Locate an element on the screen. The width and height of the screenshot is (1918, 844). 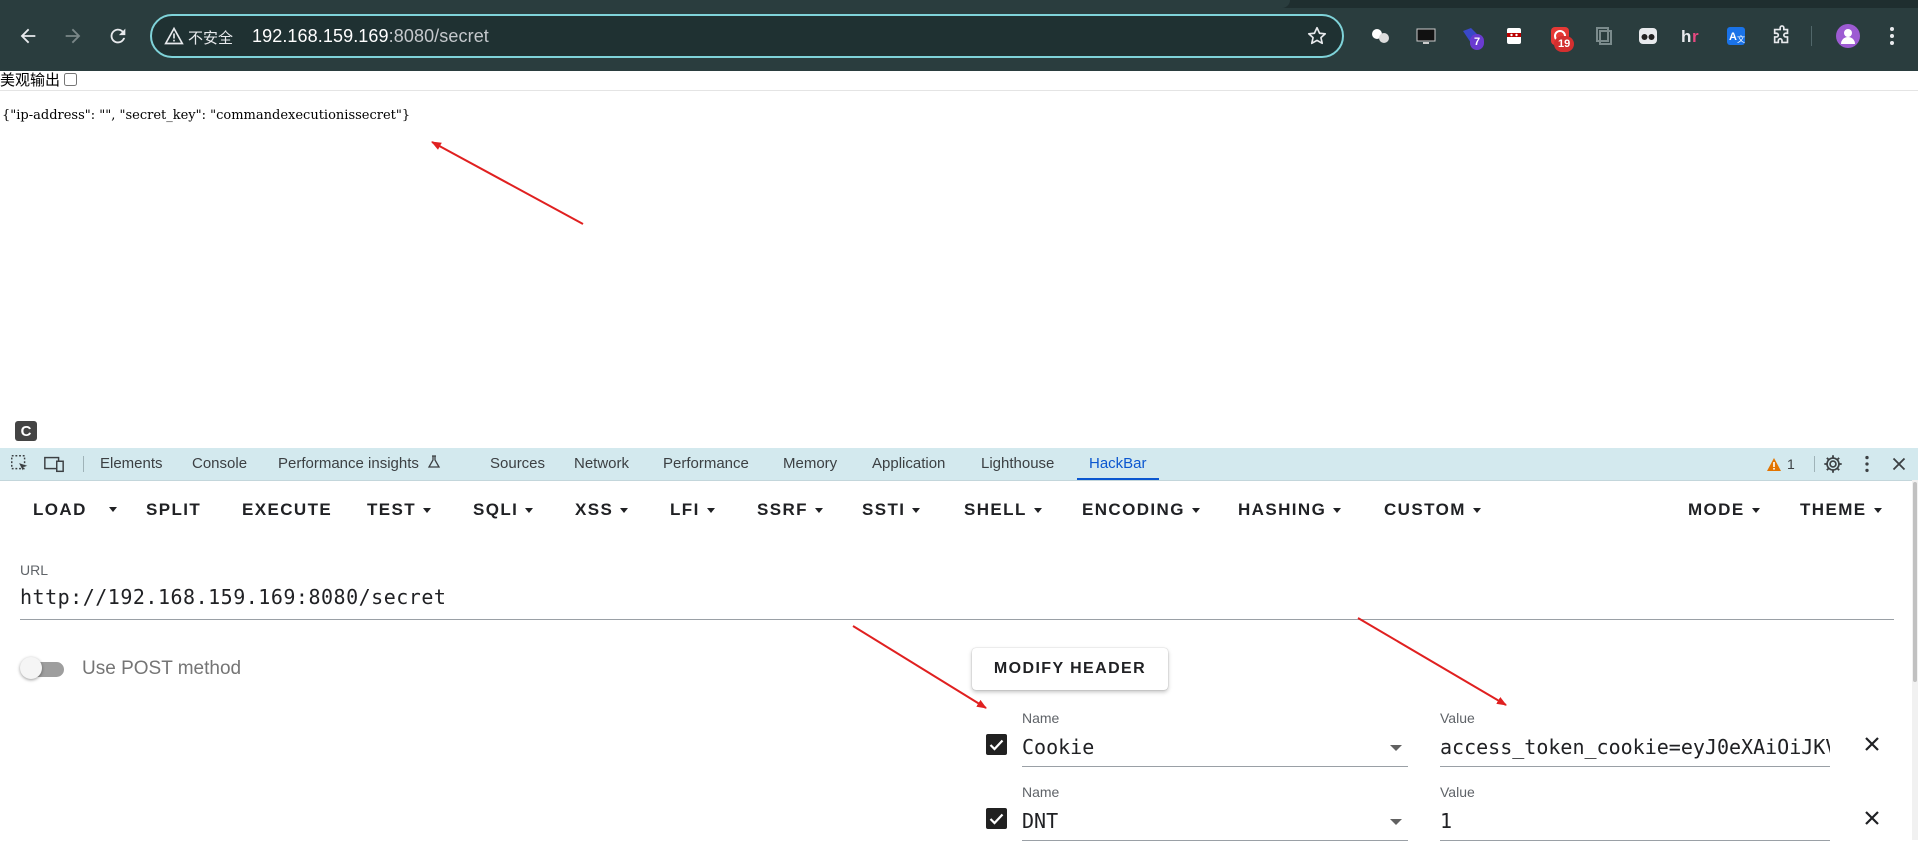
tab-sources: Sources is located at coordinates (517, 464).